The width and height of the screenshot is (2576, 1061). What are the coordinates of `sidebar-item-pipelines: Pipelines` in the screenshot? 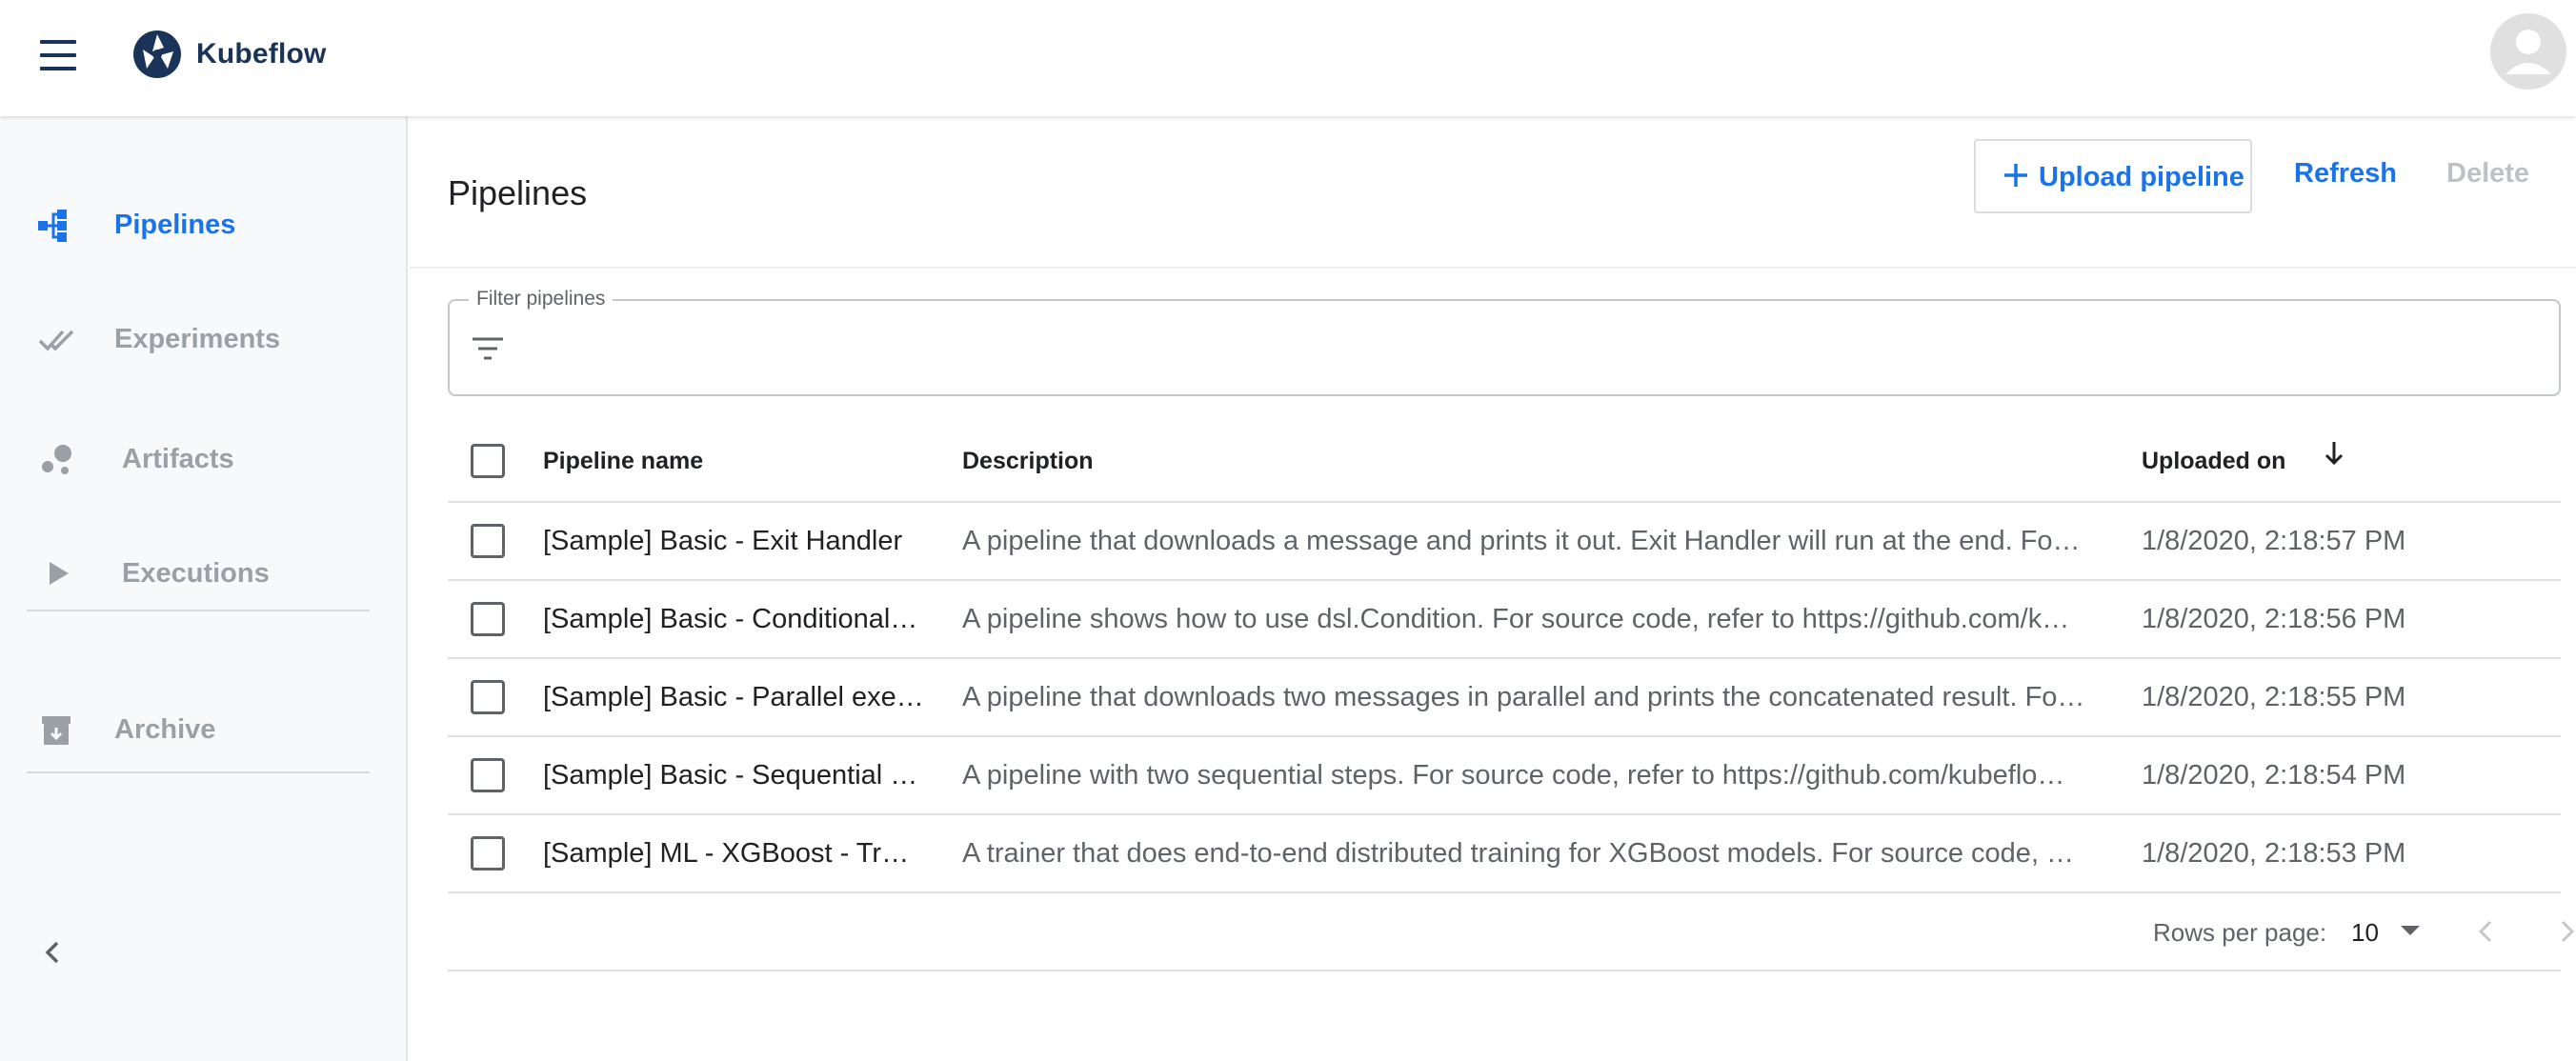 It's located at (204, 225).